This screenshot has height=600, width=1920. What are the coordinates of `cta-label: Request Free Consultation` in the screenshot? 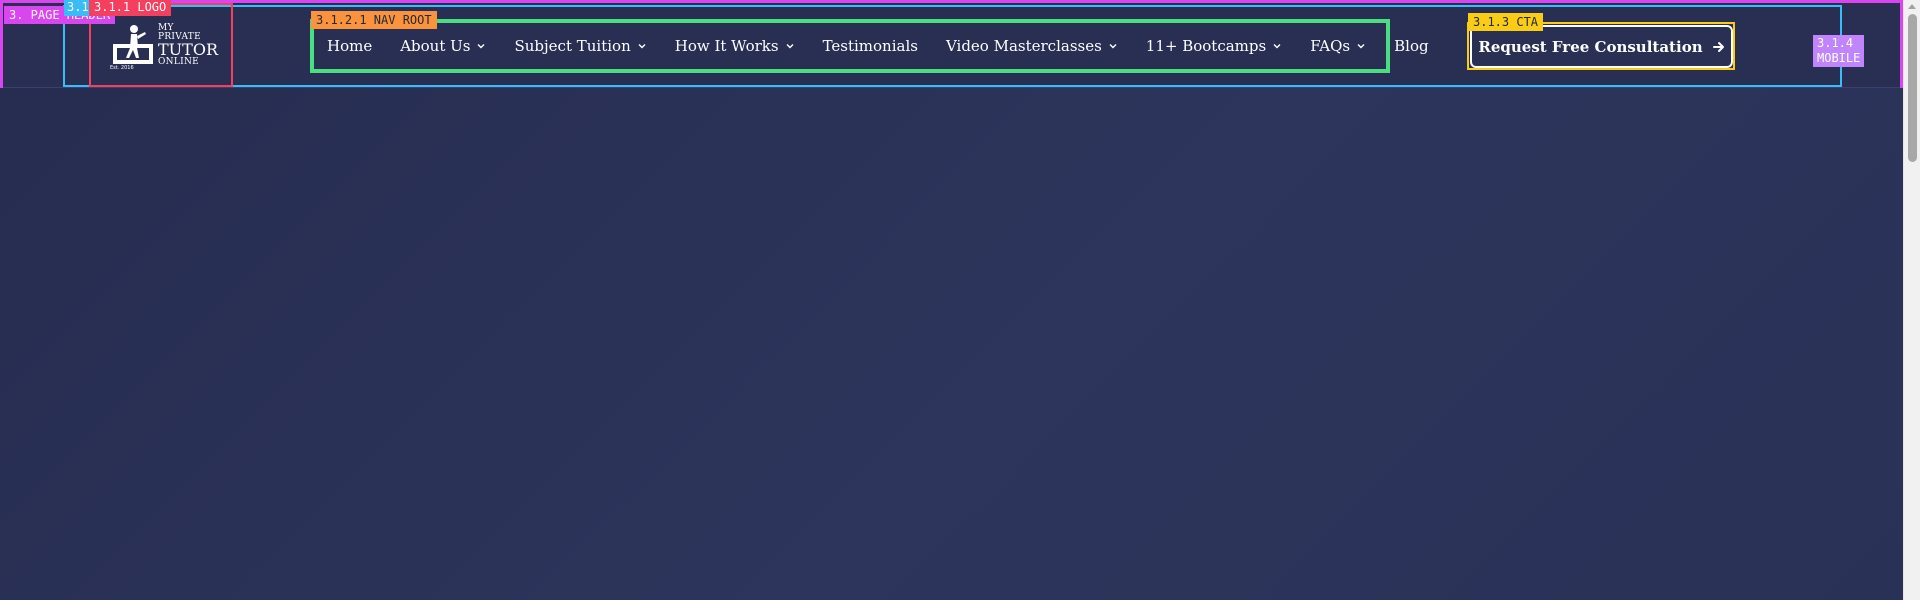 It's located at (1590, 46).